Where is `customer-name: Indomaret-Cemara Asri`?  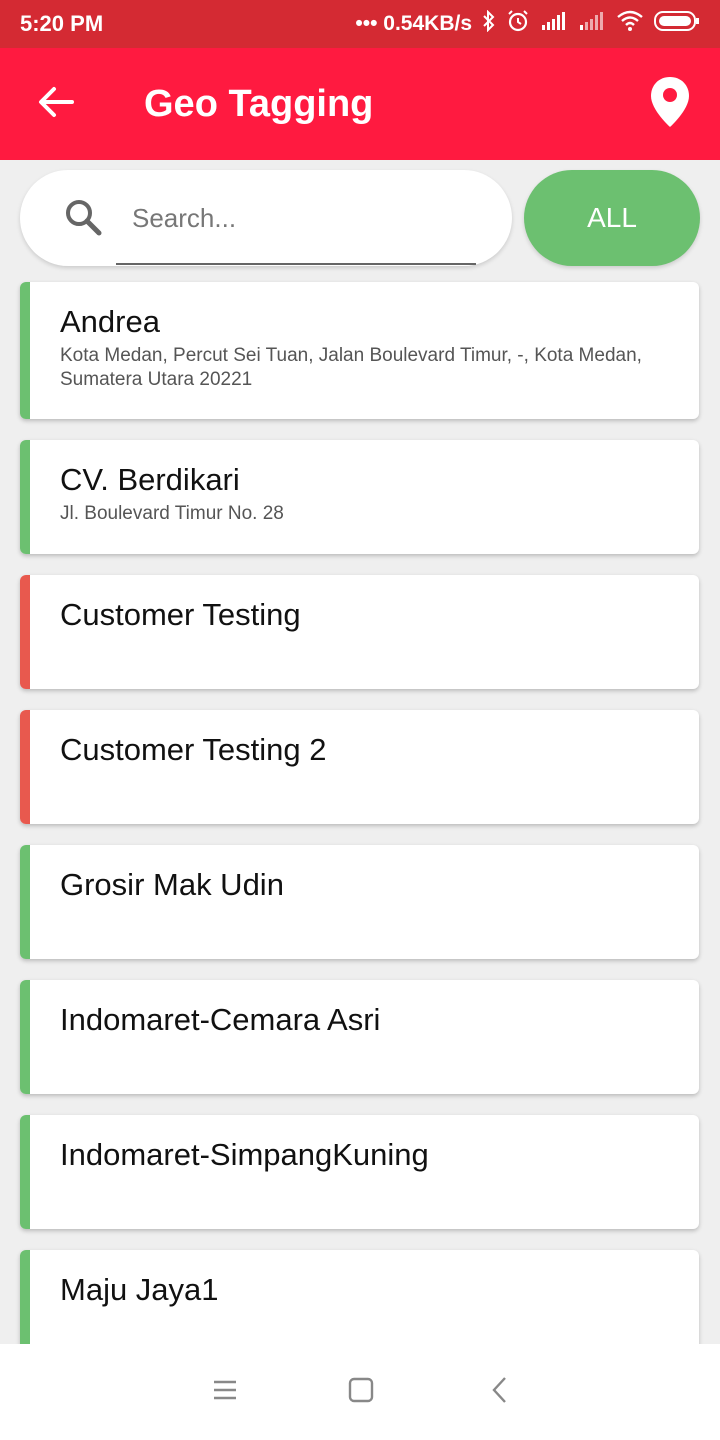 customer-name: Indomaret-Cemara Asri is located at coordinates (220, 1019).